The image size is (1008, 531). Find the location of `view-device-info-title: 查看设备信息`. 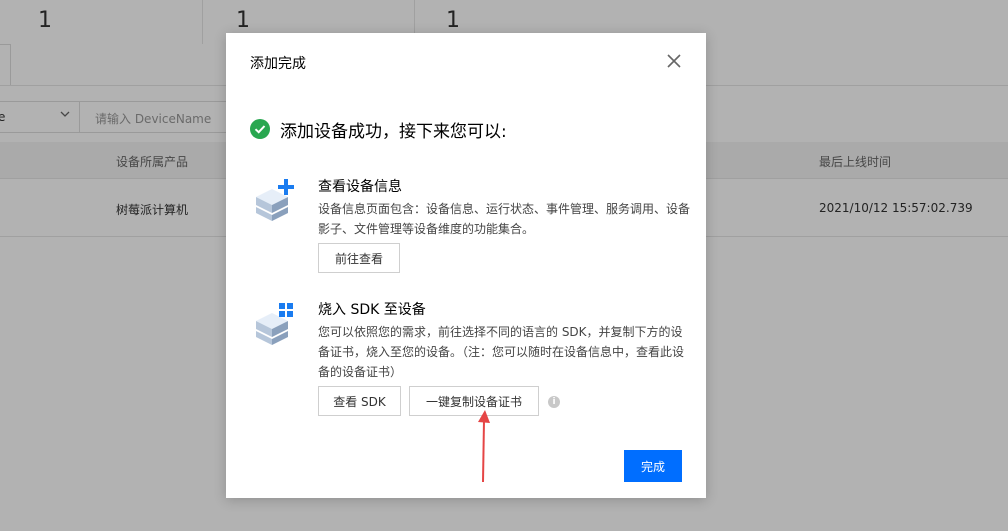

view-device-info-title: 查看设备信息 is located at coordinates (360, 187).